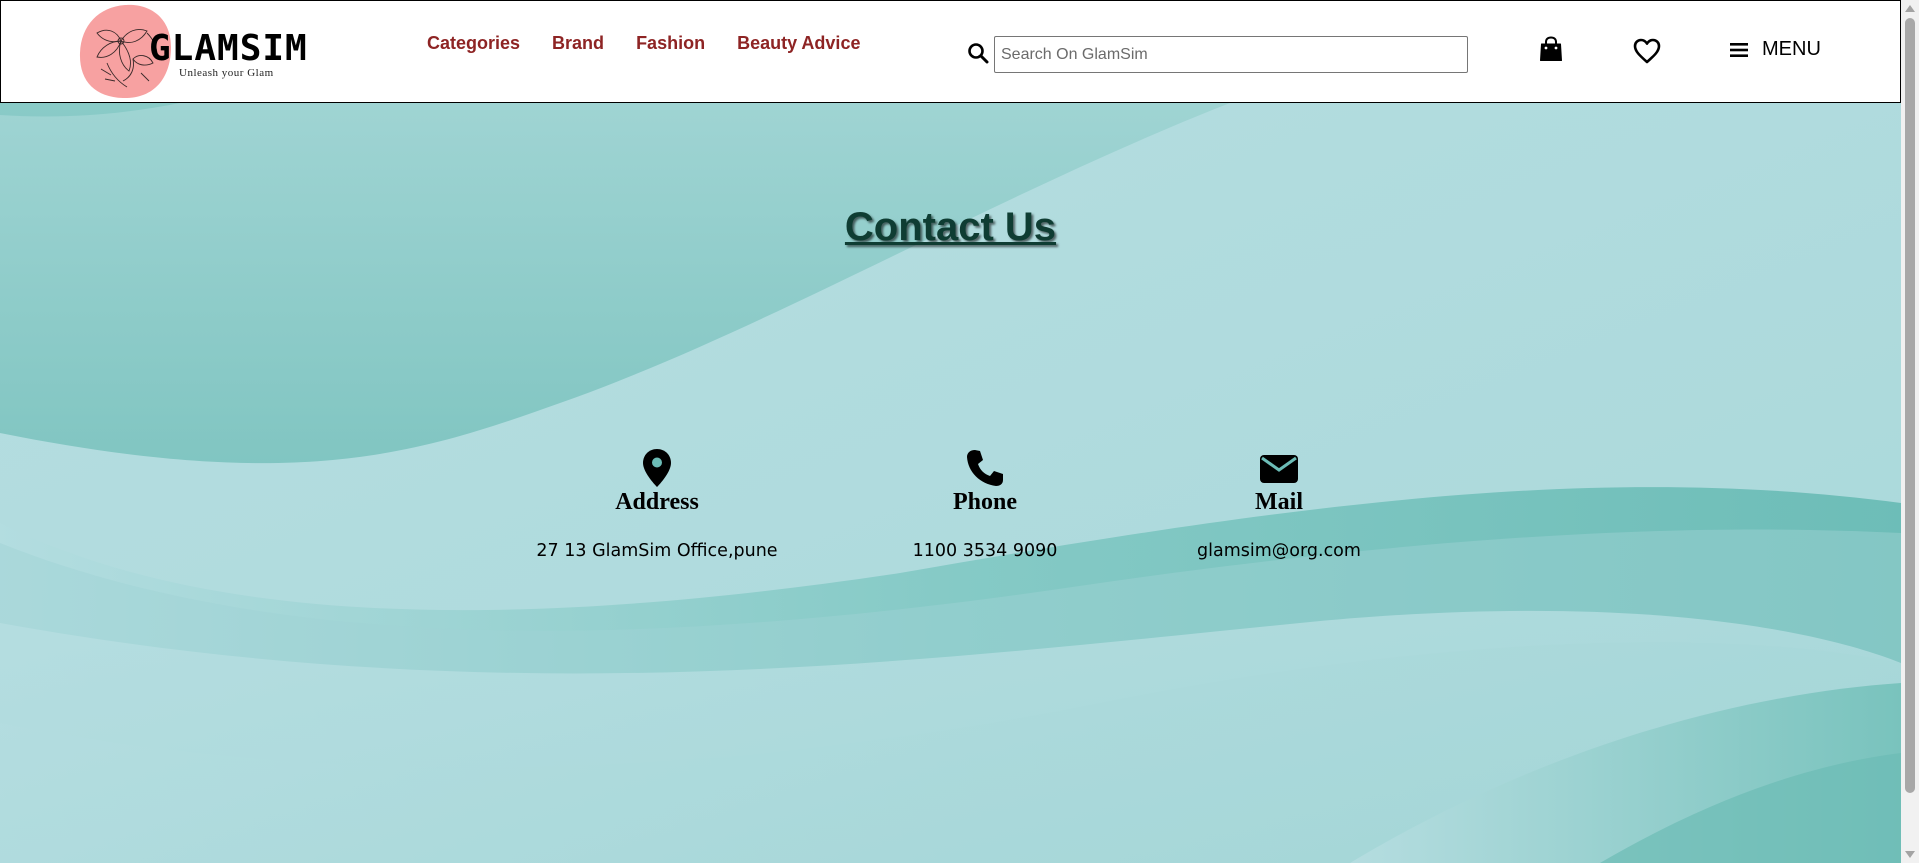 This screenshot has height=863, width=1919. I want to click on phone-icon, so click(985, 468).